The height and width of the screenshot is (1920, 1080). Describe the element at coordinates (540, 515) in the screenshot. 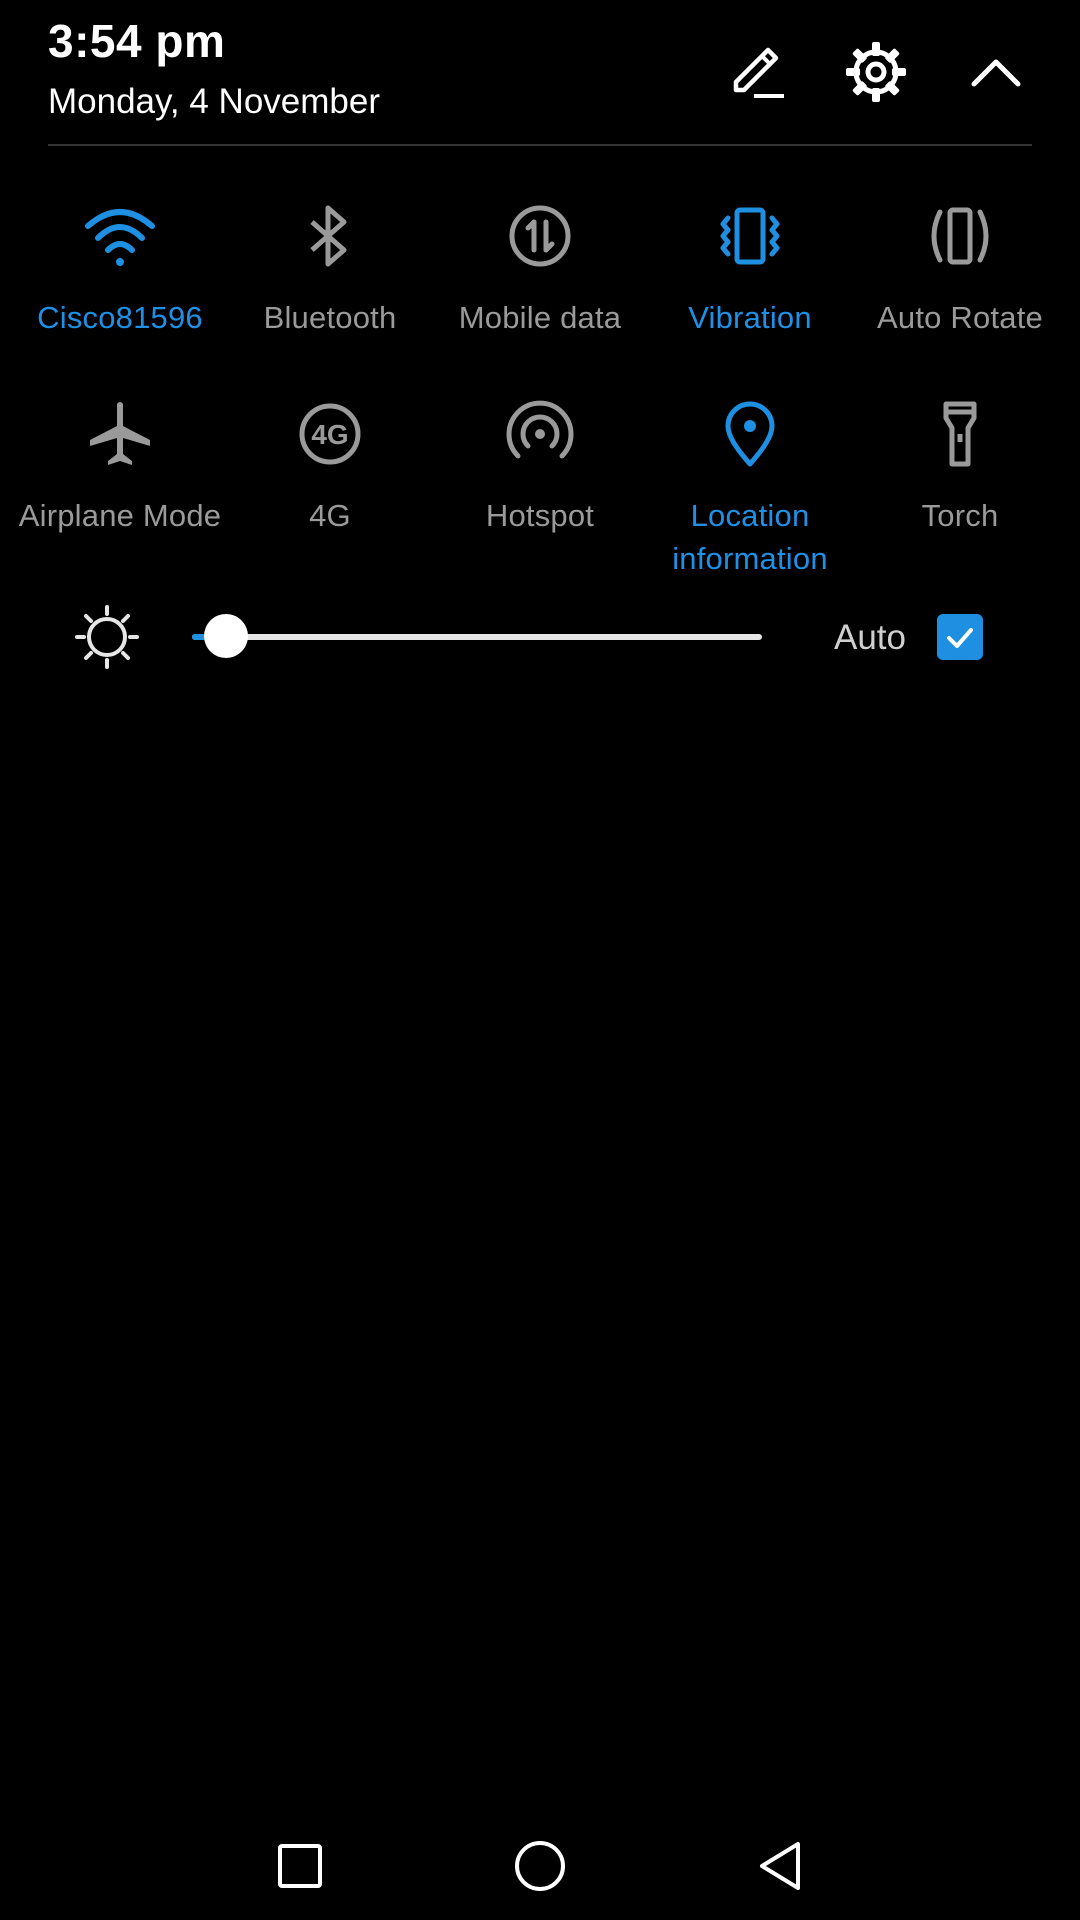

I see `tile-label: Hotspot` at that location.